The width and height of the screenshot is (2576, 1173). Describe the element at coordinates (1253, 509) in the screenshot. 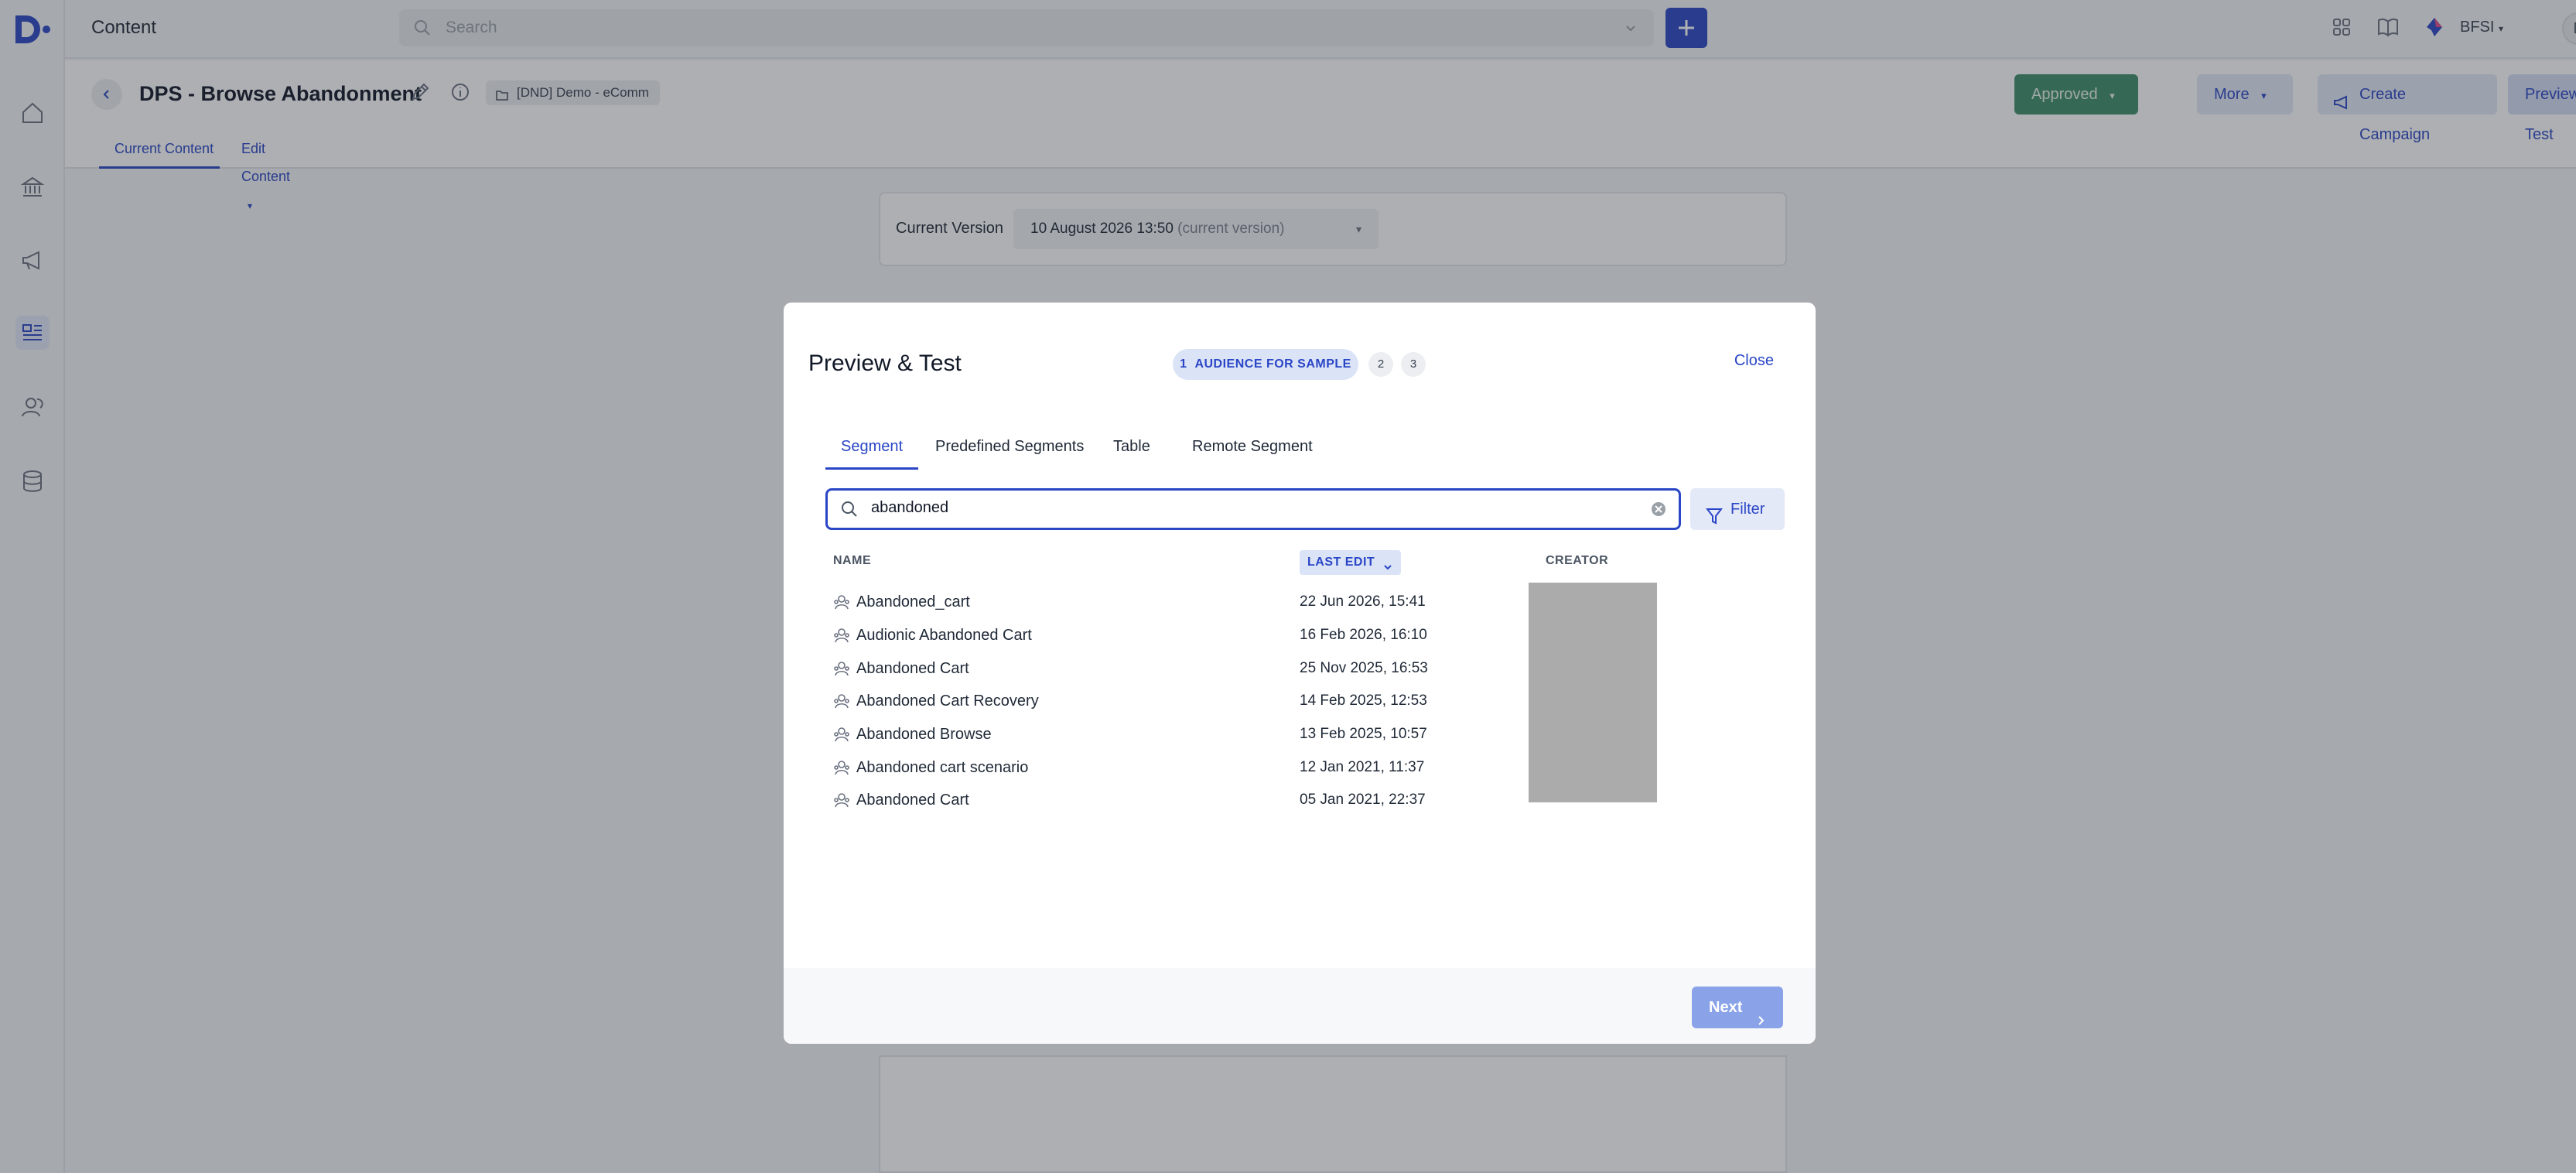

I see `segment-search-input: abandoned` at that location.